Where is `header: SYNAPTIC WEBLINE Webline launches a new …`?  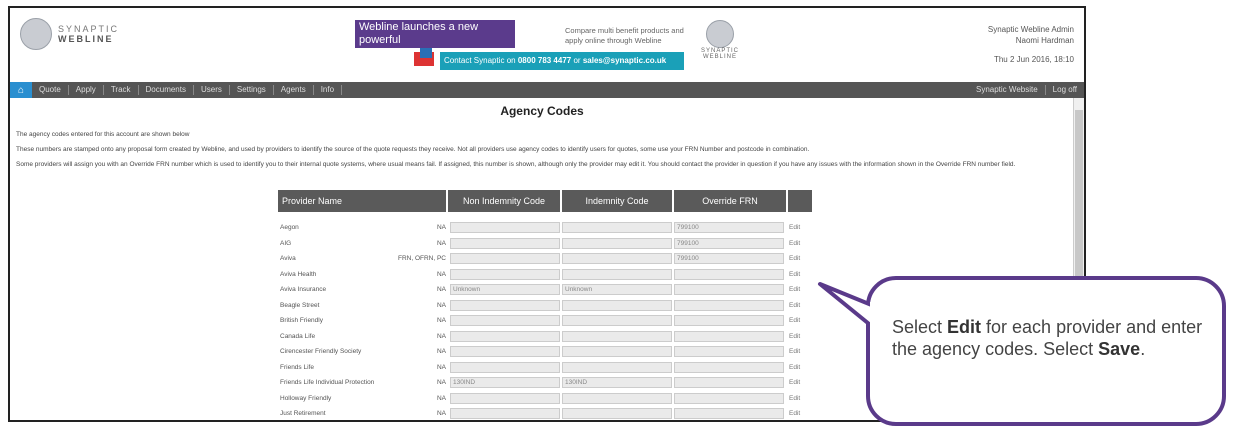
header: SYNAPTIC WEBLINE Webline launches a new … is located at coordinates (547, 45).